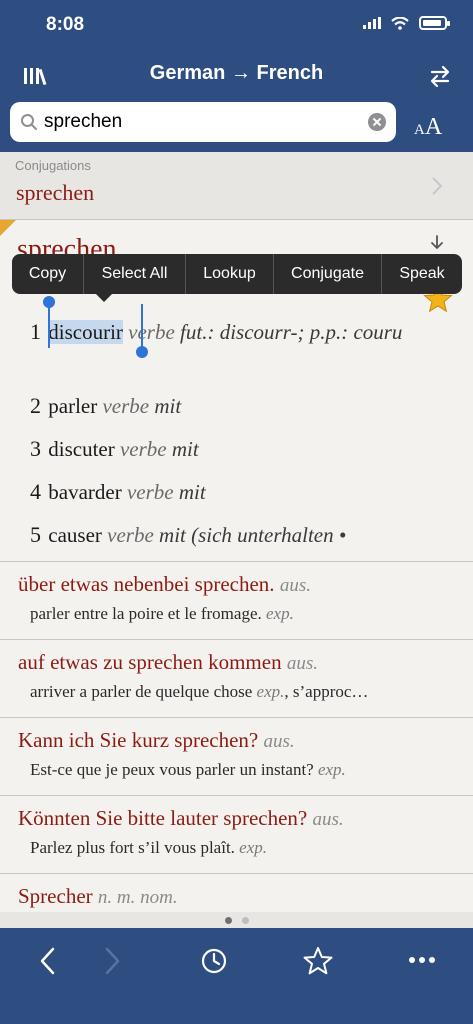  I want to click on selection-end-handle, so click(142, 327).